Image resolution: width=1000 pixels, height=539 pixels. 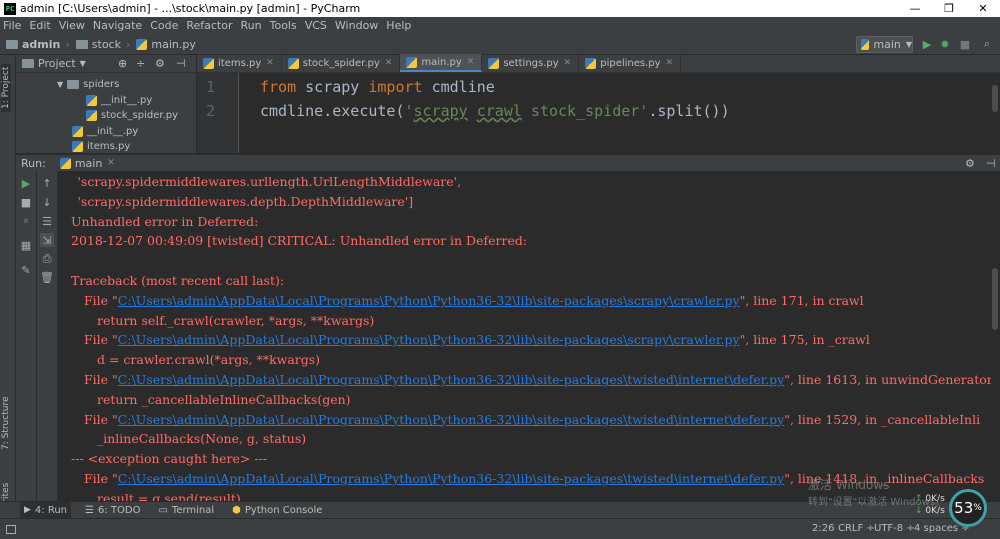 I want to click on debug-icon: ✹, so click(x=945, y=44).